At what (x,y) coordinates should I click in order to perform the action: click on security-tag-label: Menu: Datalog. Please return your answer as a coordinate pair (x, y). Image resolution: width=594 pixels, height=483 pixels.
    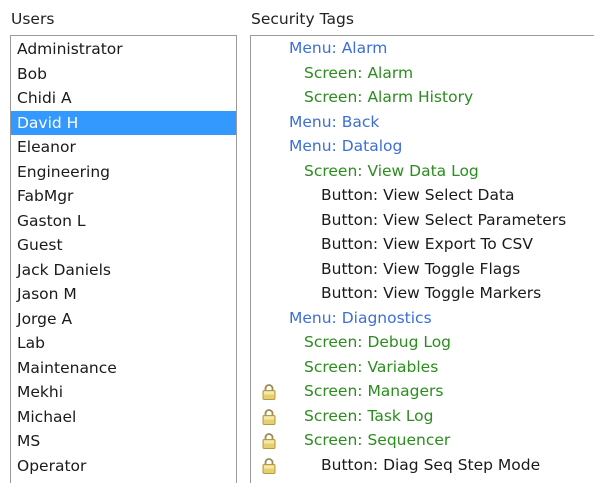
    Looking at the image, I should click on (346, 146).